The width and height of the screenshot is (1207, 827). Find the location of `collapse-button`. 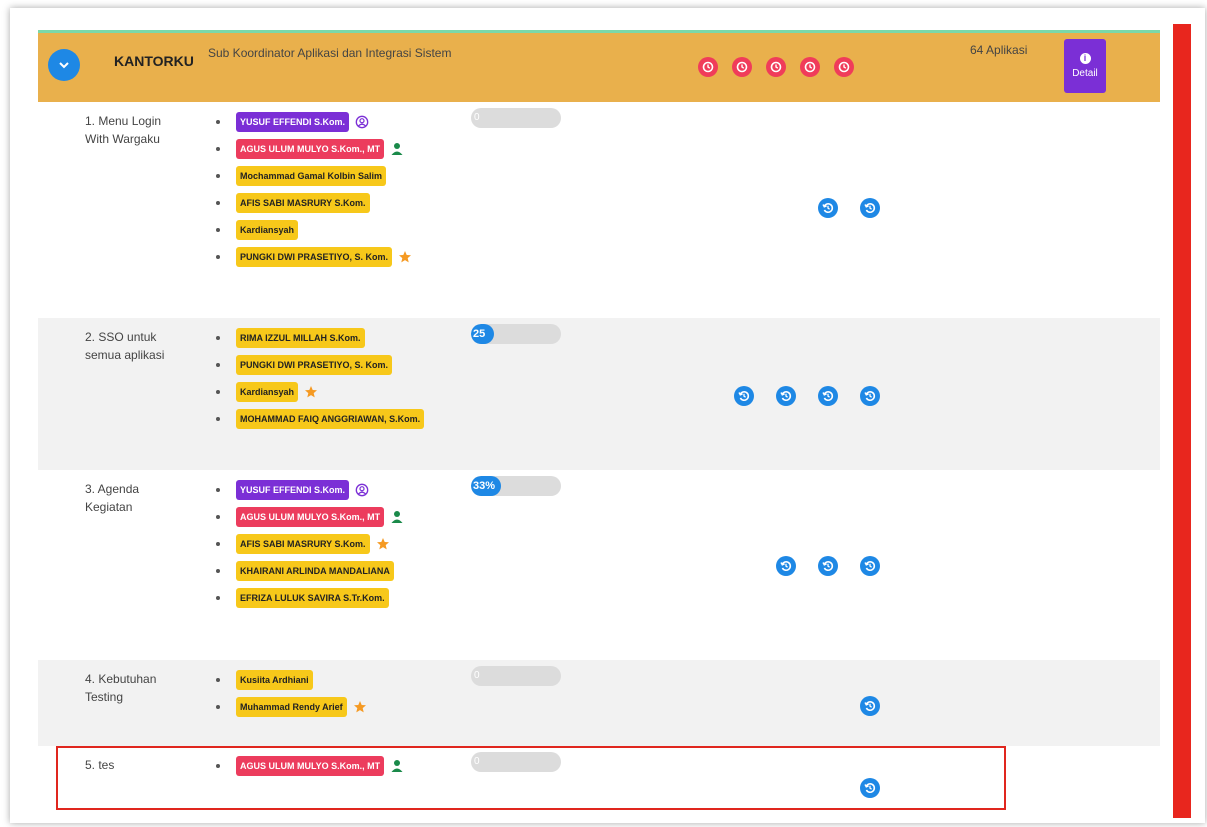

collapse-button is located at coordinates (64, 65).